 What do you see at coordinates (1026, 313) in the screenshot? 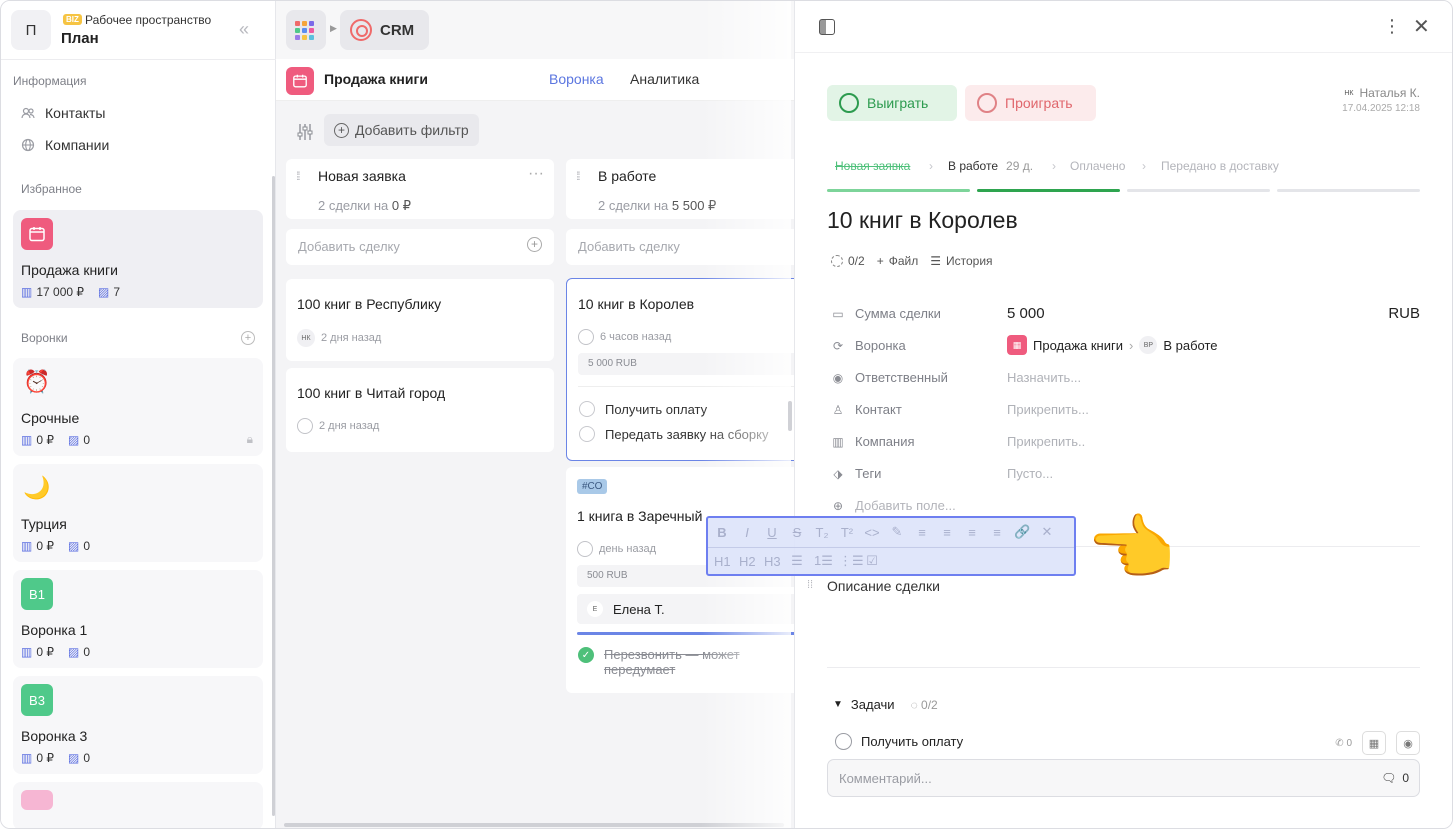
I see `sum-value: 5 000` at bounding box center [1026, 313].